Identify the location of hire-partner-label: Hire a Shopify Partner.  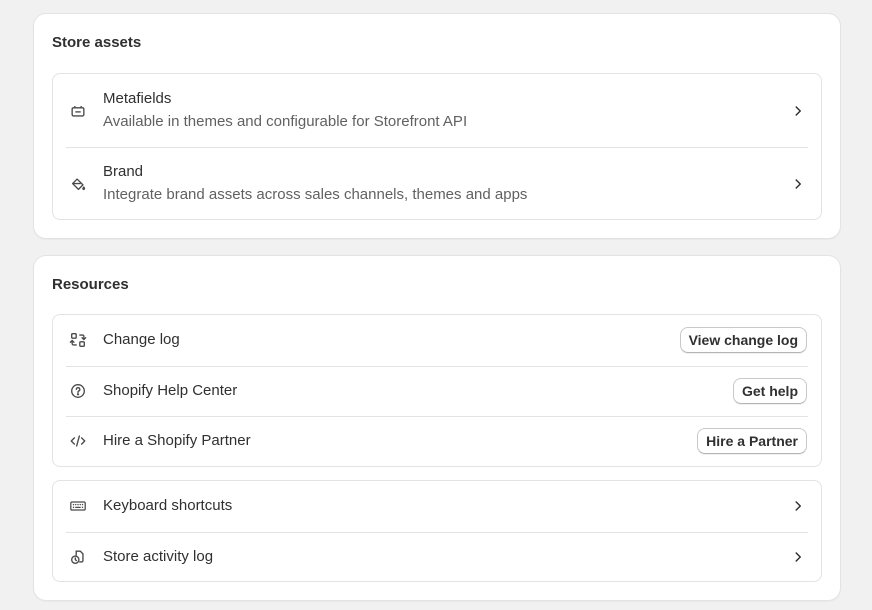
(177, 441).